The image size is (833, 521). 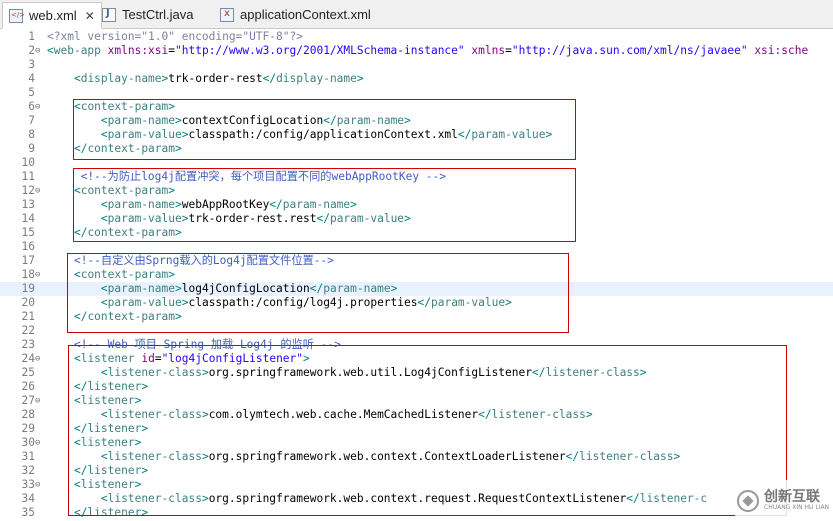 I want to click on code-line: 16, so click(x=416, y=247).